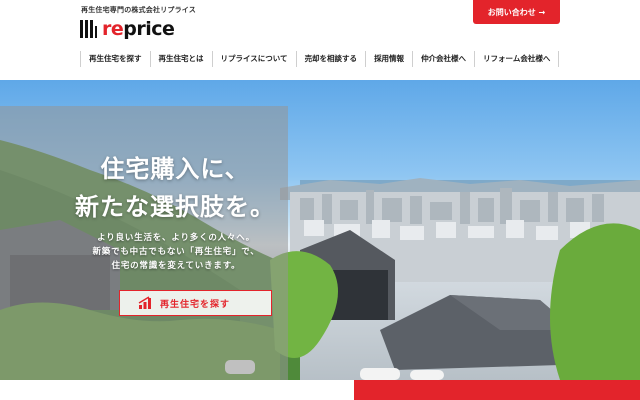  What do you see at coordinates (177, 390) in the screenshot?
I see `below-hero-area` at bounding box center [177, 390].